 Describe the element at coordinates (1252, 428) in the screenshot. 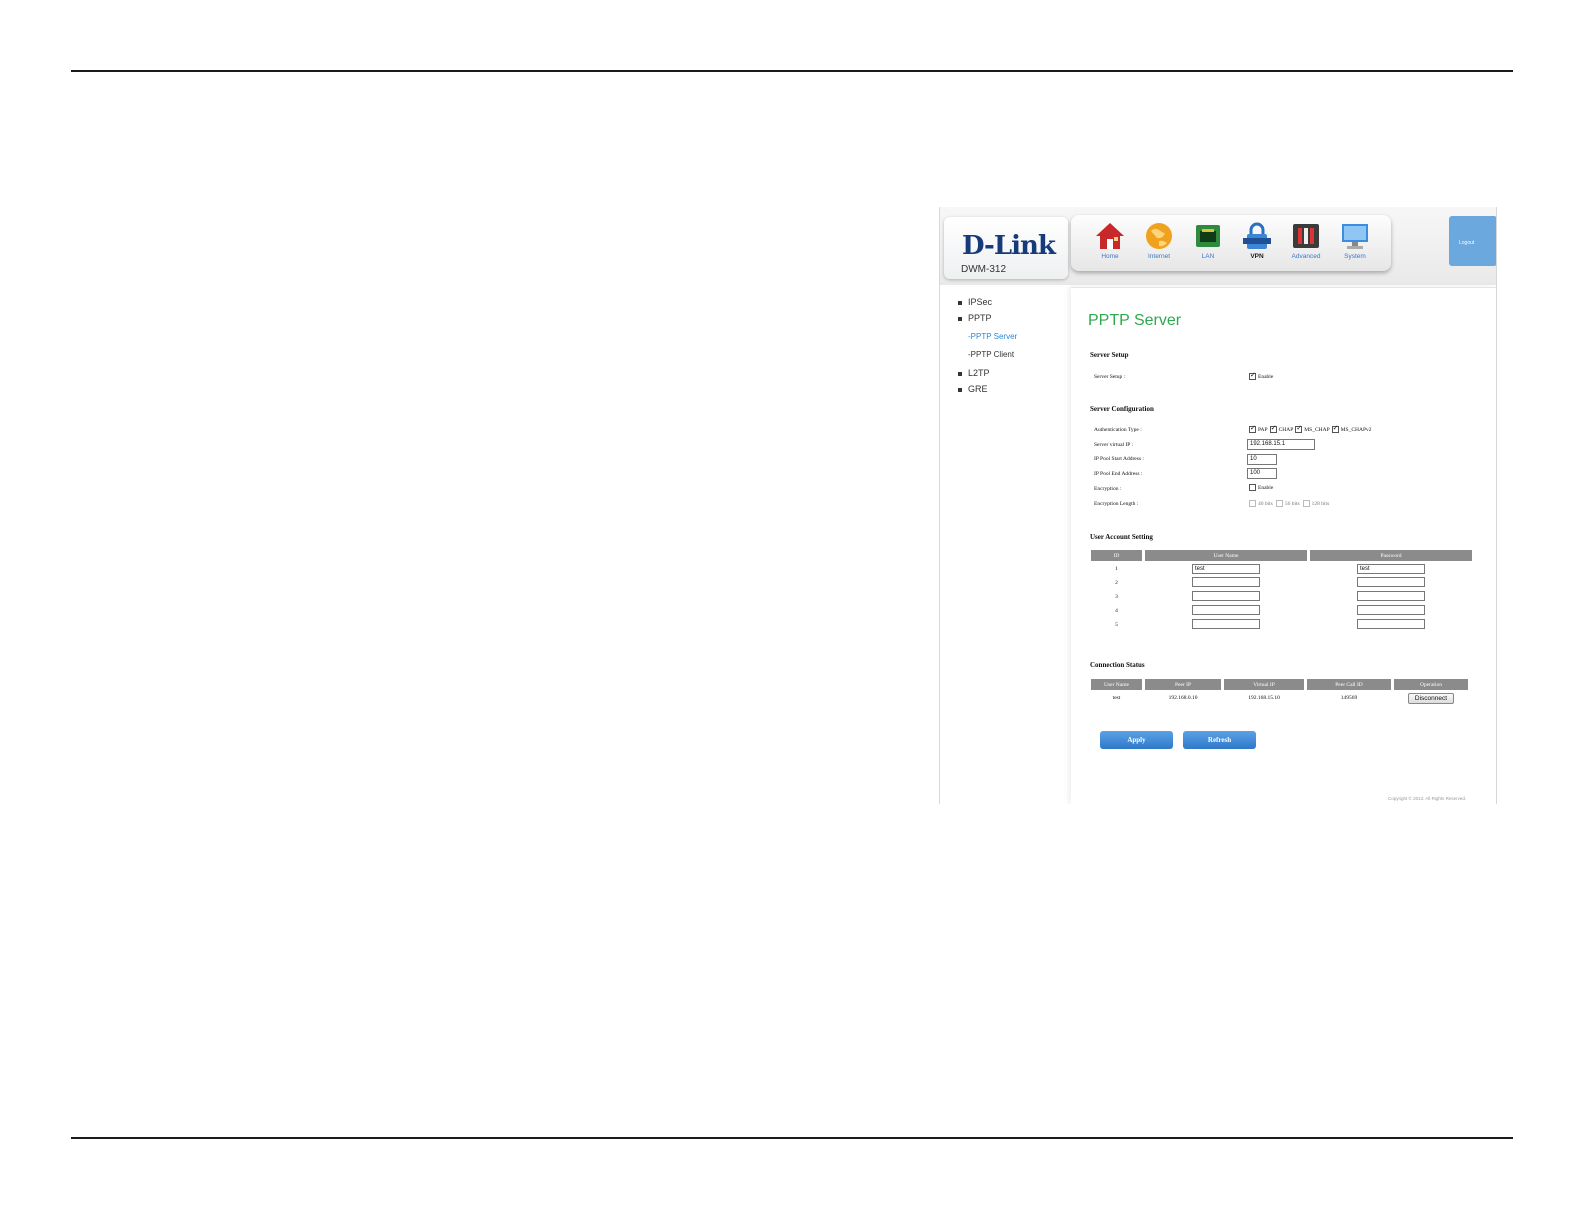

I see `pap-checkbox` at that location.